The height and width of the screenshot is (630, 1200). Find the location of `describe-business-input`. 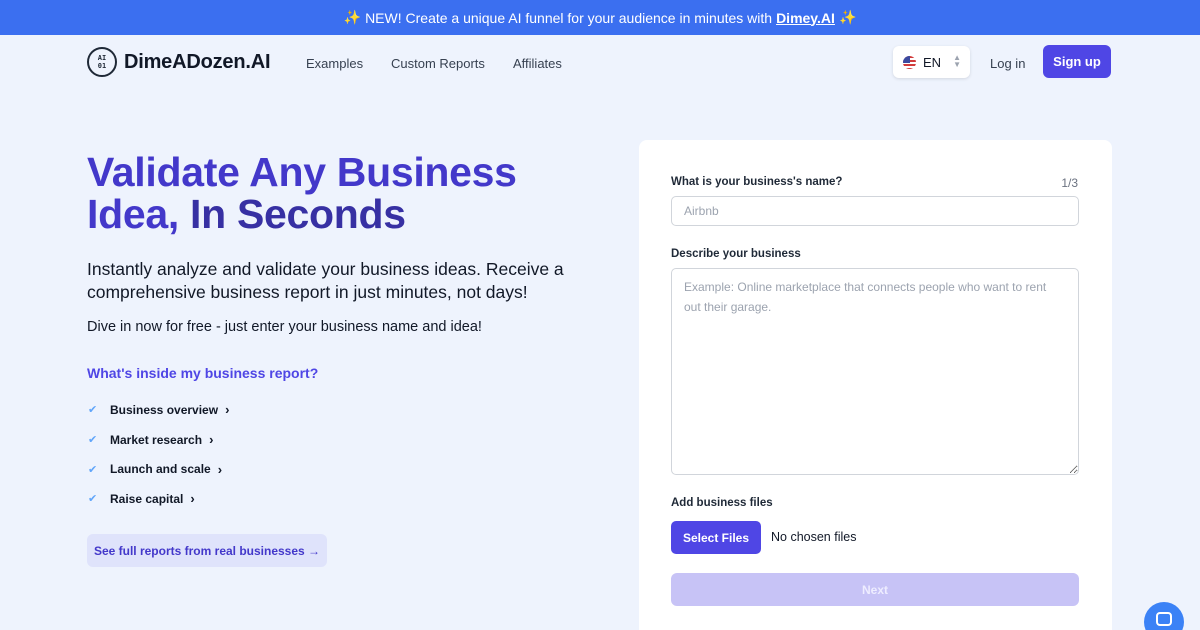

describe-business-input is located at coordinates (875, 371).